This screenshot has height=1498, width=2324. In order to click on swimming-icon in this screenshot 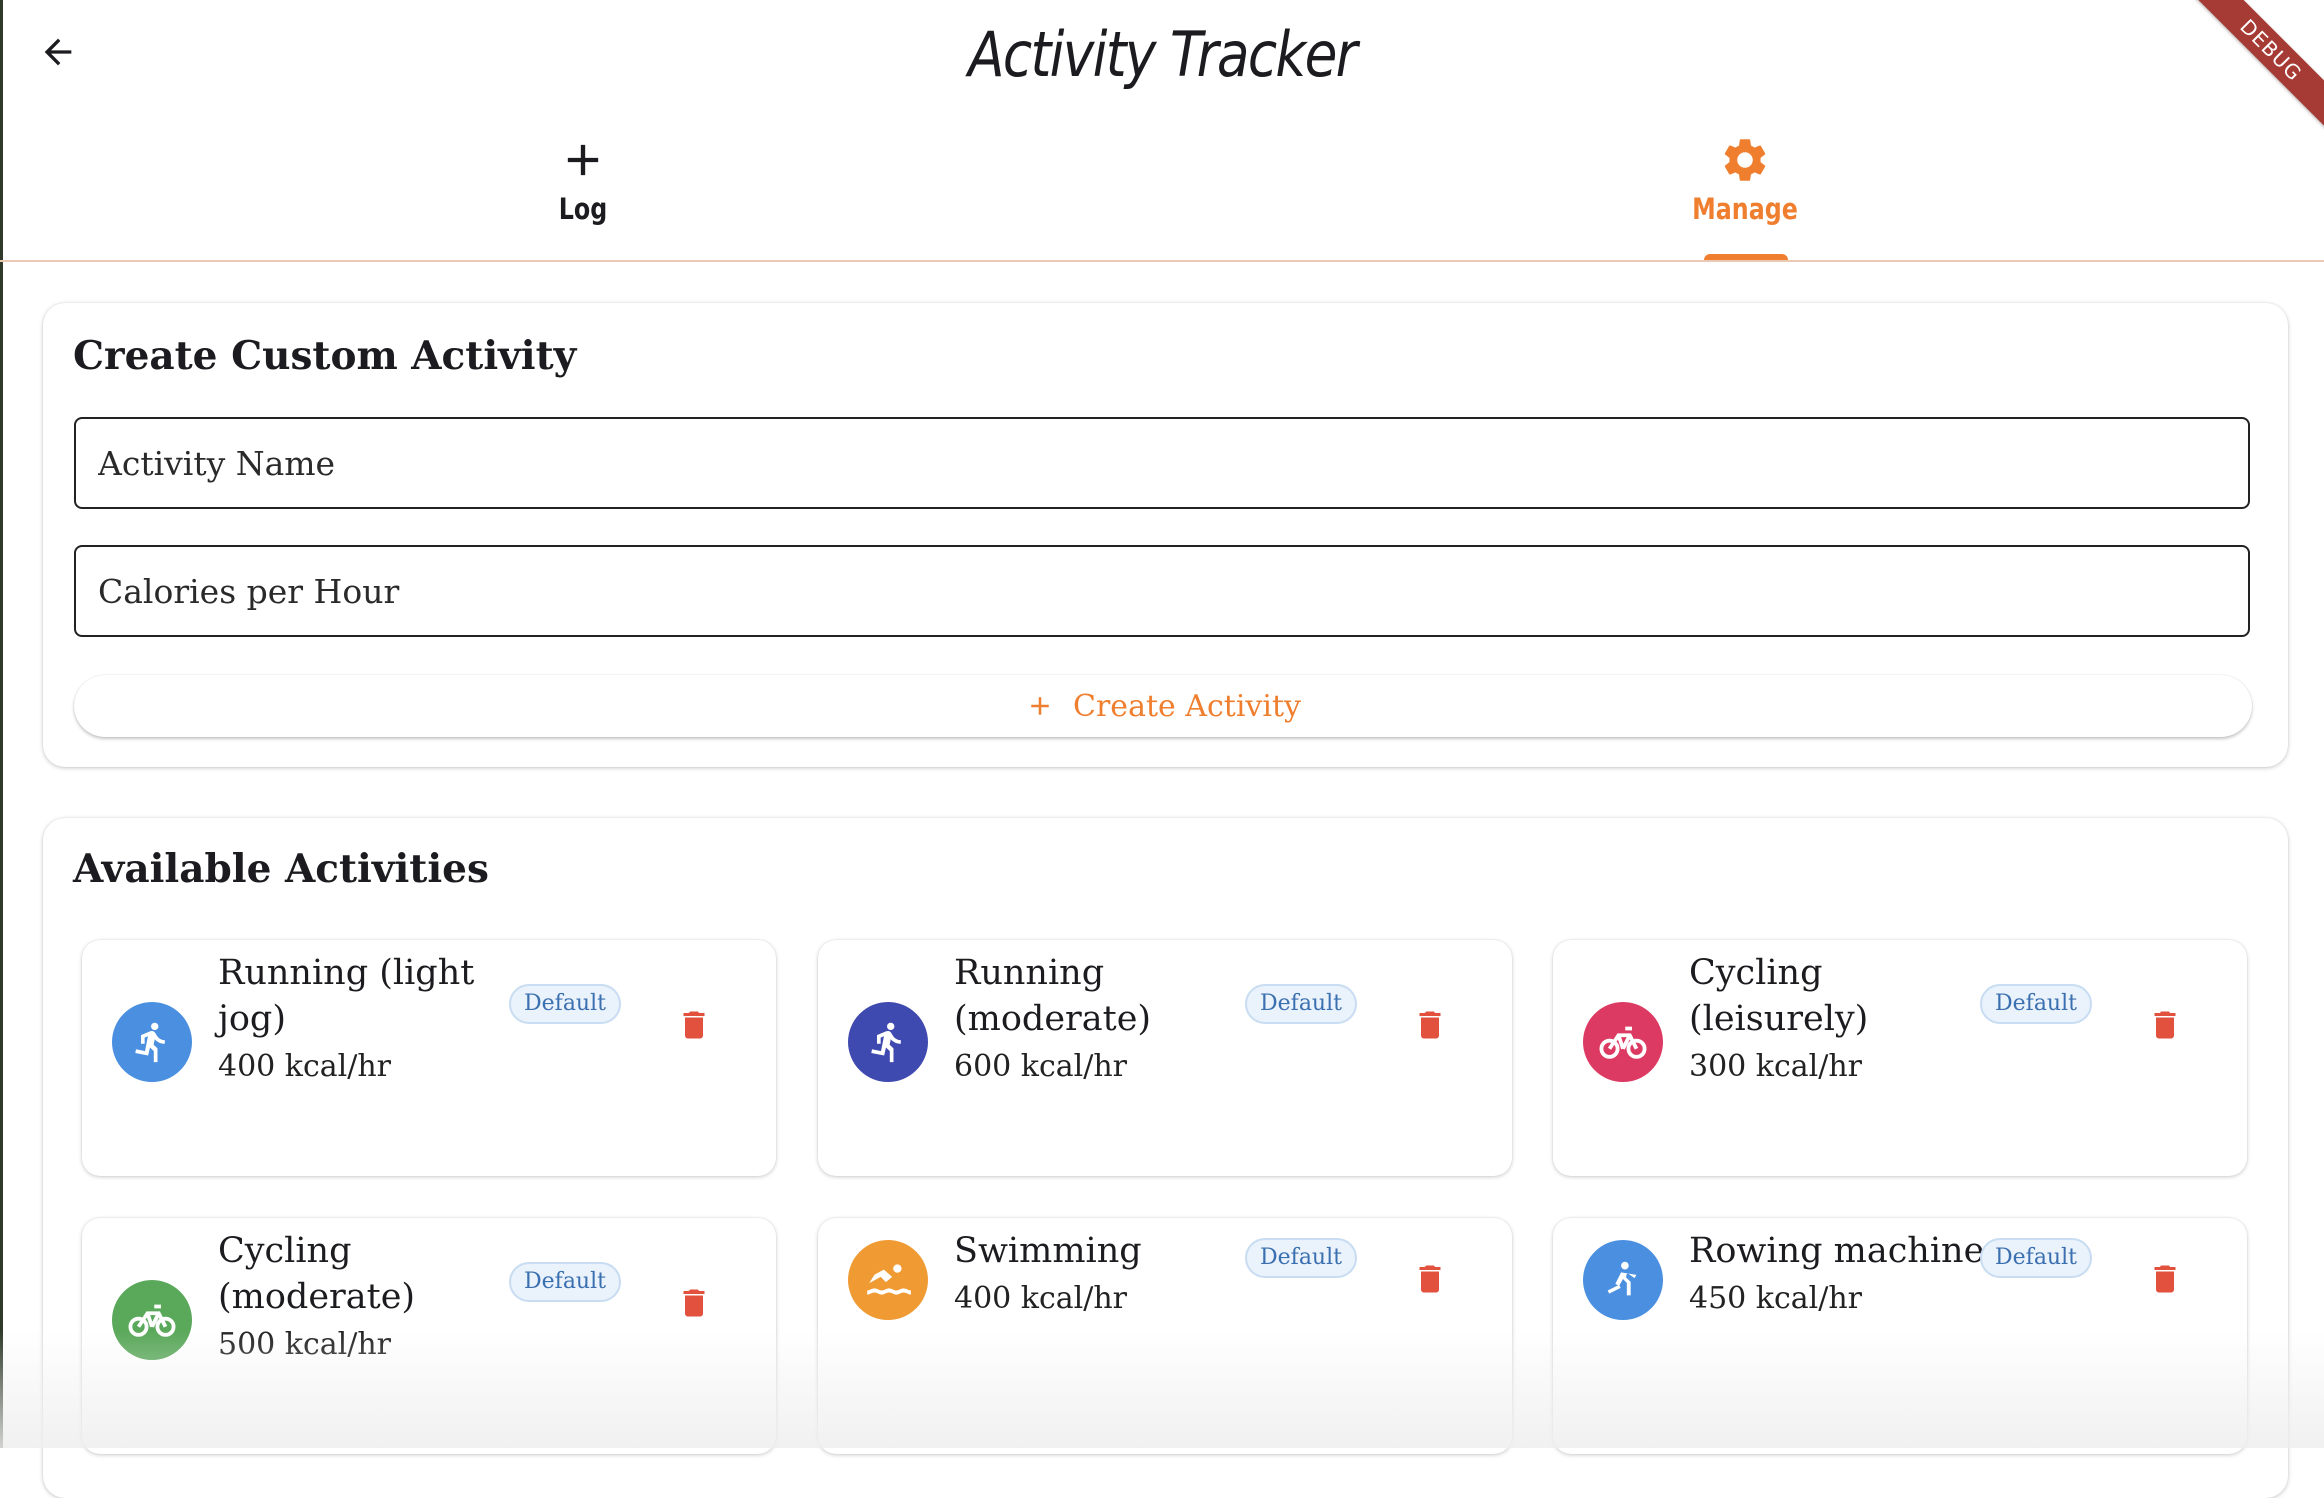, I will do `click(889, 1279)`.